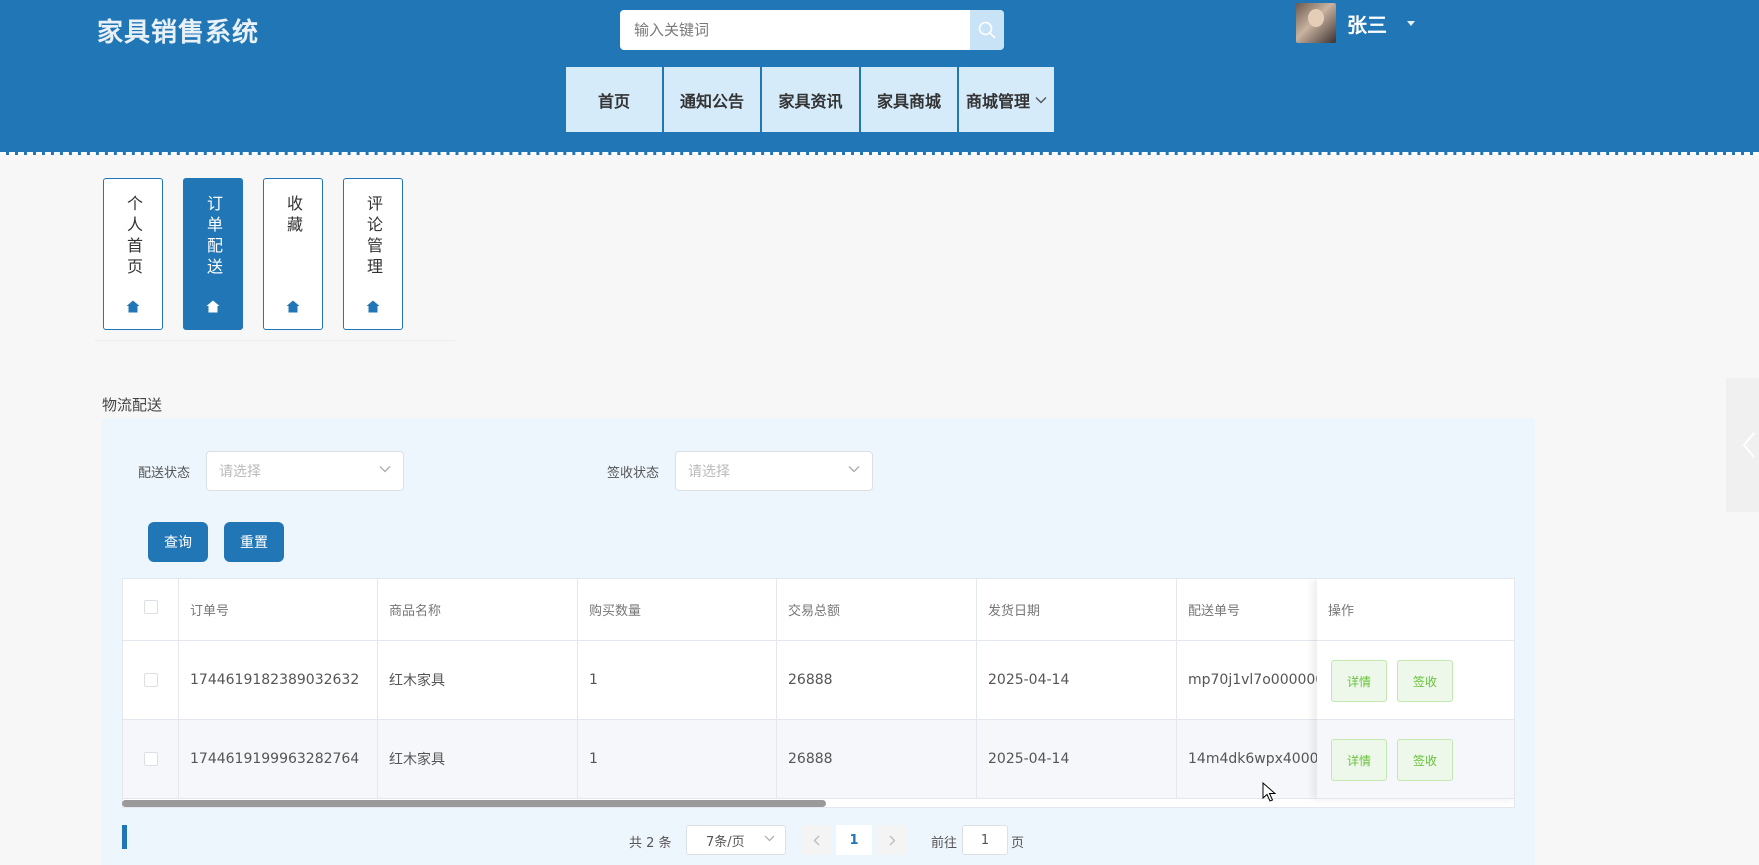  Describe the element at coordinates (478, 609) in the screenshot. I see `column-header-product: 商品名称` at that location.